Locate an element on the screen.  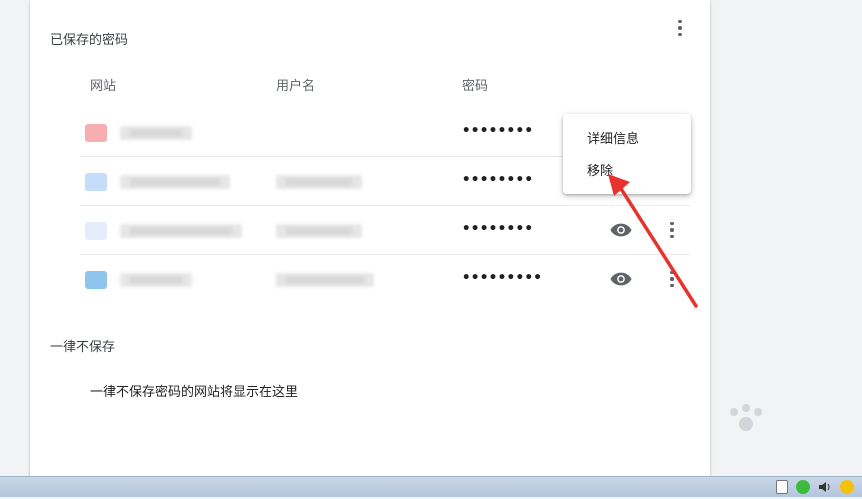
never-saved-title: 一律不保存 is located at coordinates (83, 347).